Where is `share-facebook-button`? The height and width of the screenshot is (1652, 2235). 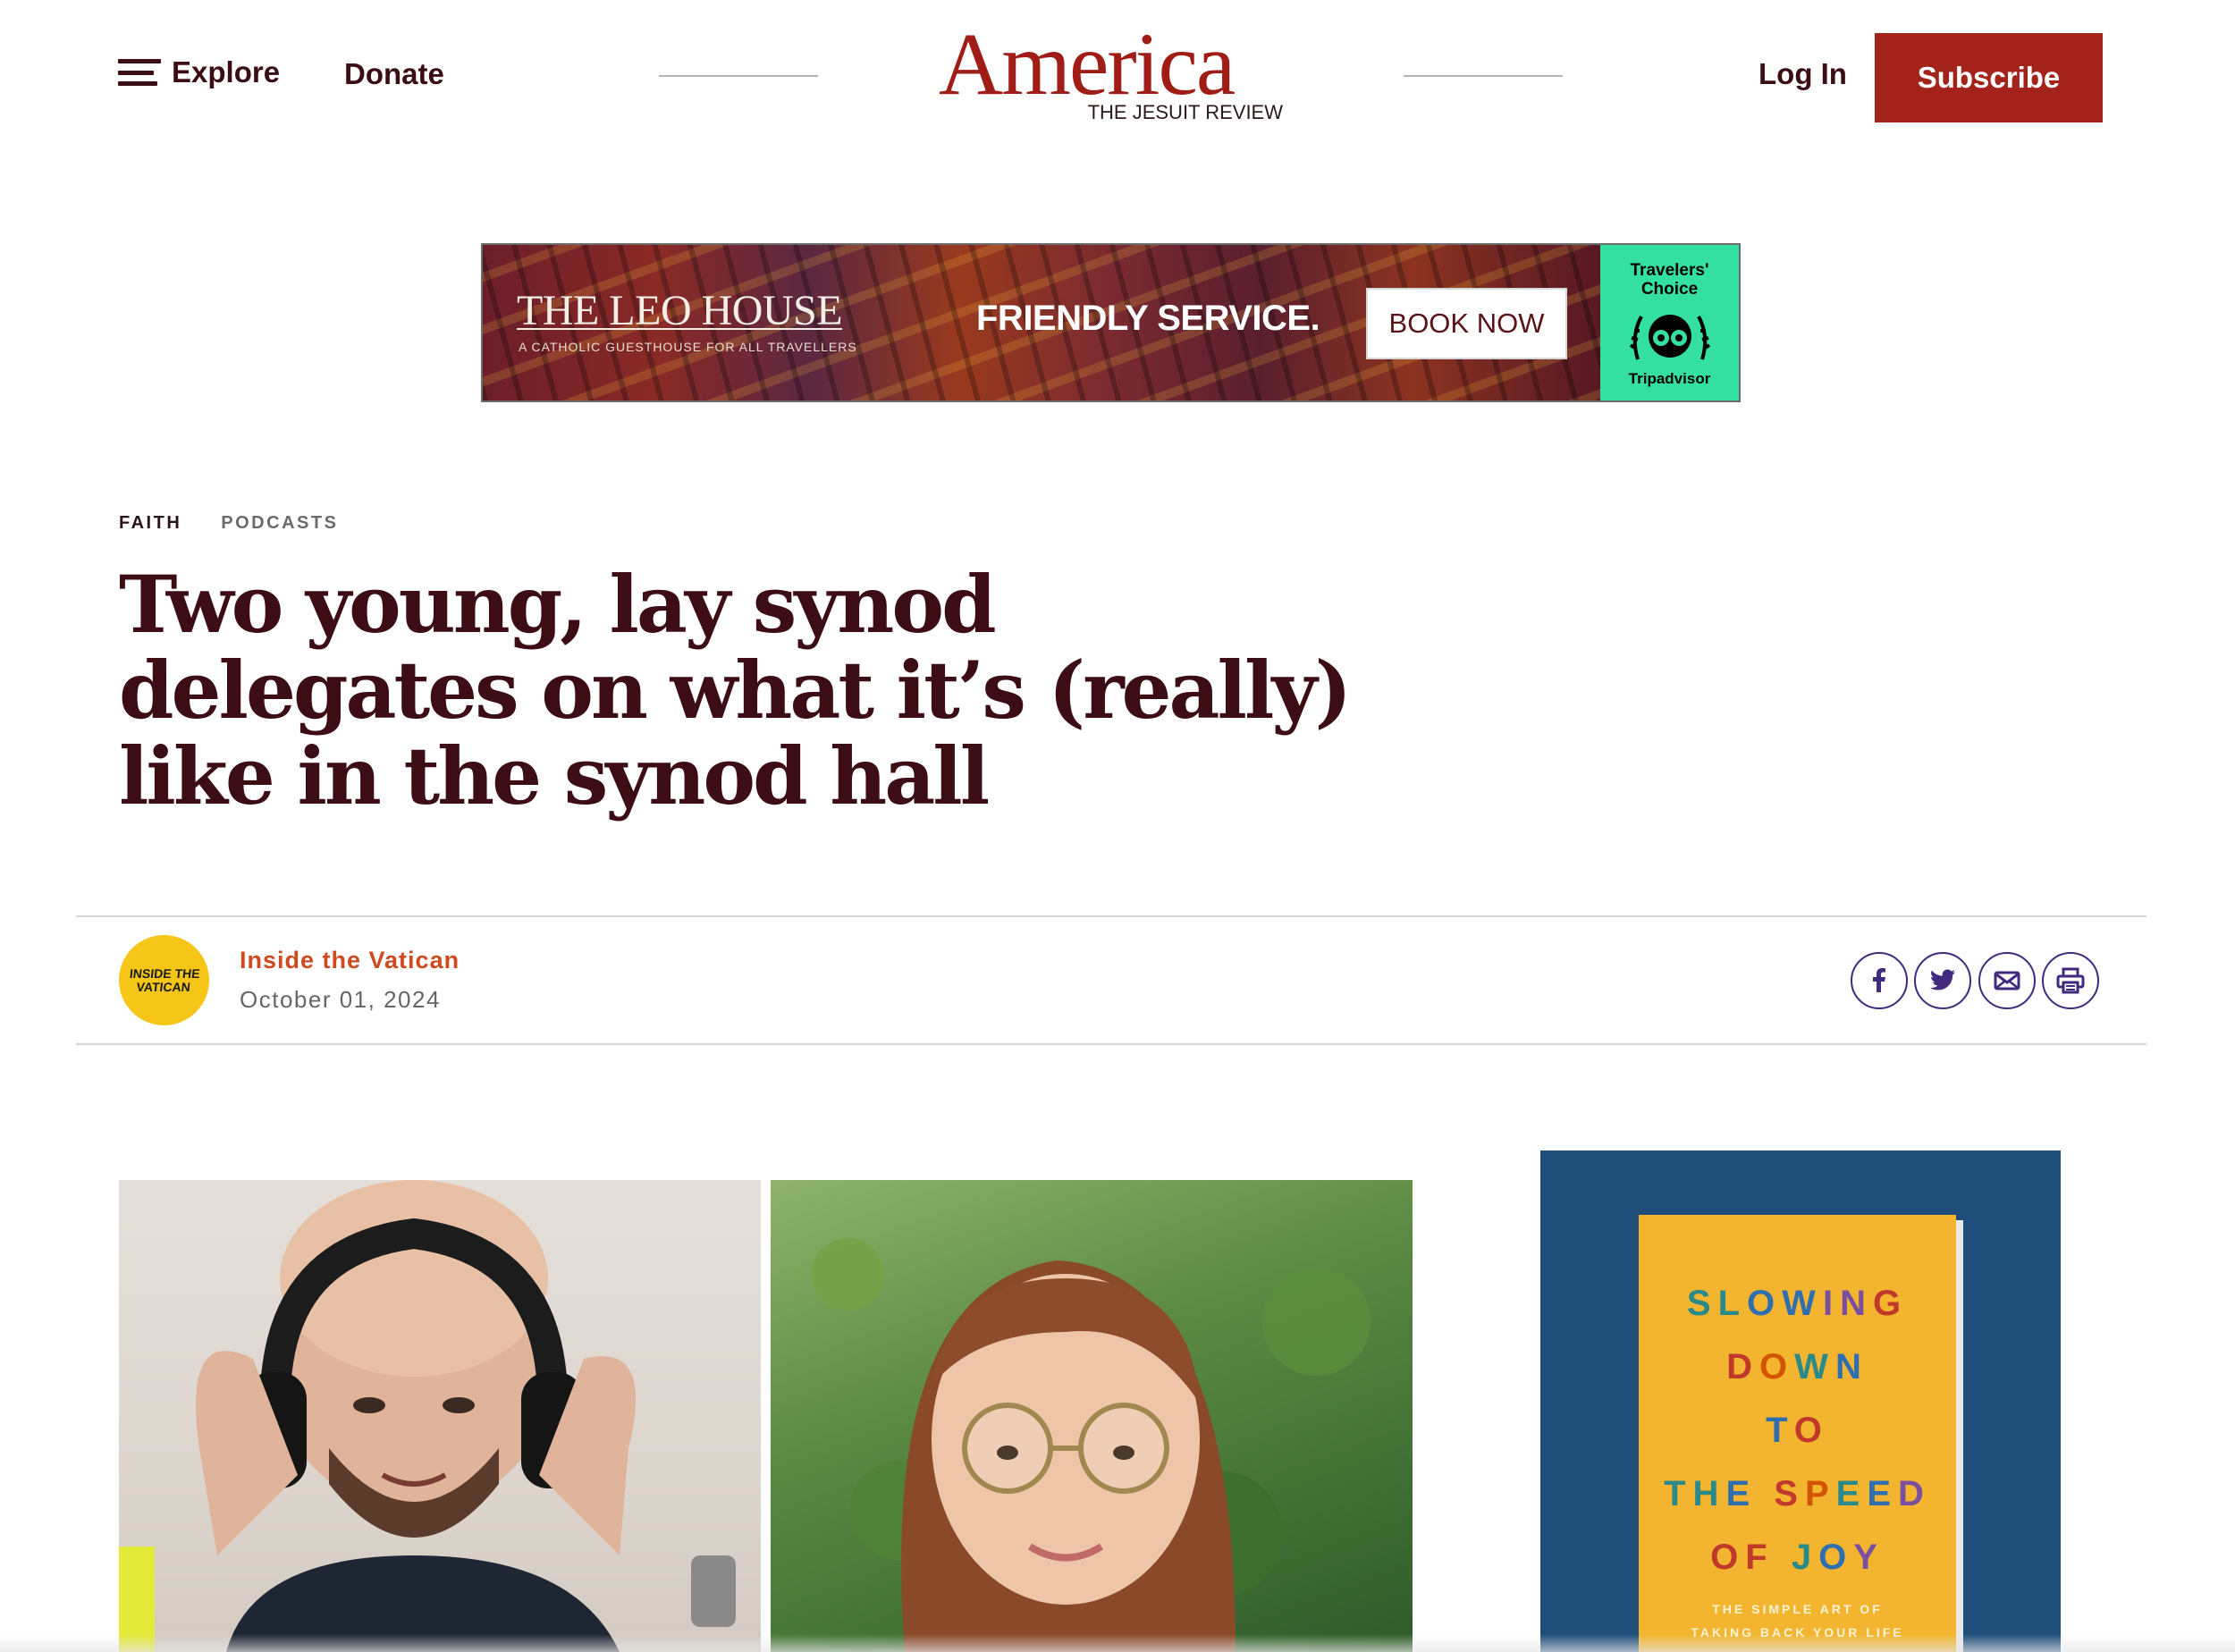 share-facebook-button is located at coordinates (1879, 980).